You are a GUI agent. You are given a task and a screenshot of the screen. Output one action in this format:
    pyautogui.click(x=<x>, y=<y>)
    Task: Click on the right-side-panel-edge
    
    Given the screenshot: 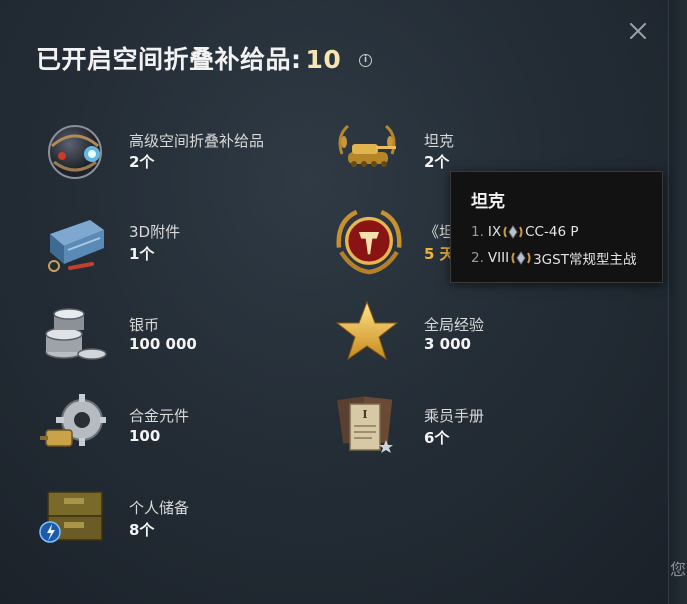 What is the action you would take?
    pyautogui.click(x=677, y=302)
    